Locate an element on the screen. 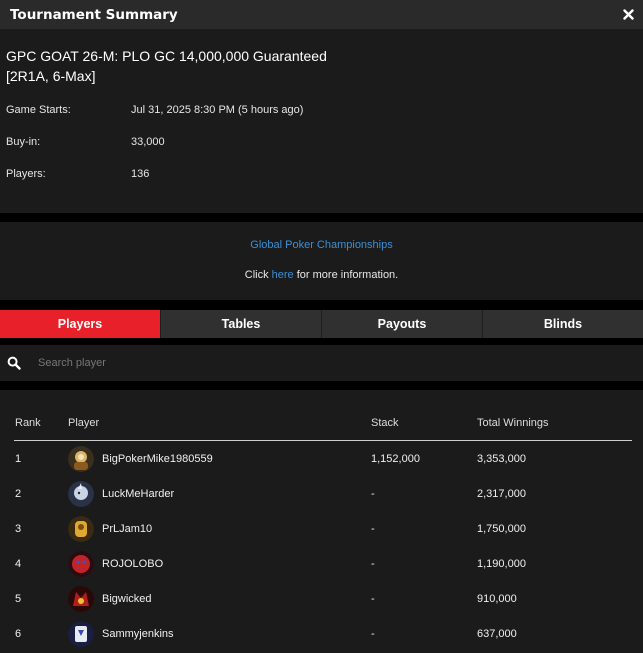 Image resolution: width=643 pixels, height=653 pixels. table-row: 2 LuckMeHarder - 2,317,000 is located at coordinates (323, 494).